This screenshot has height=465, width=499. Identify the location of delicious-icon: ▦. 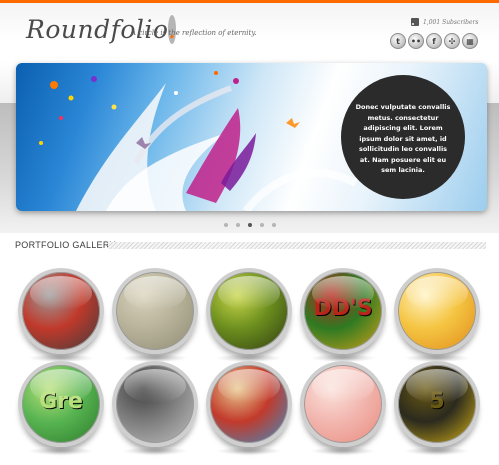
(470, 41).